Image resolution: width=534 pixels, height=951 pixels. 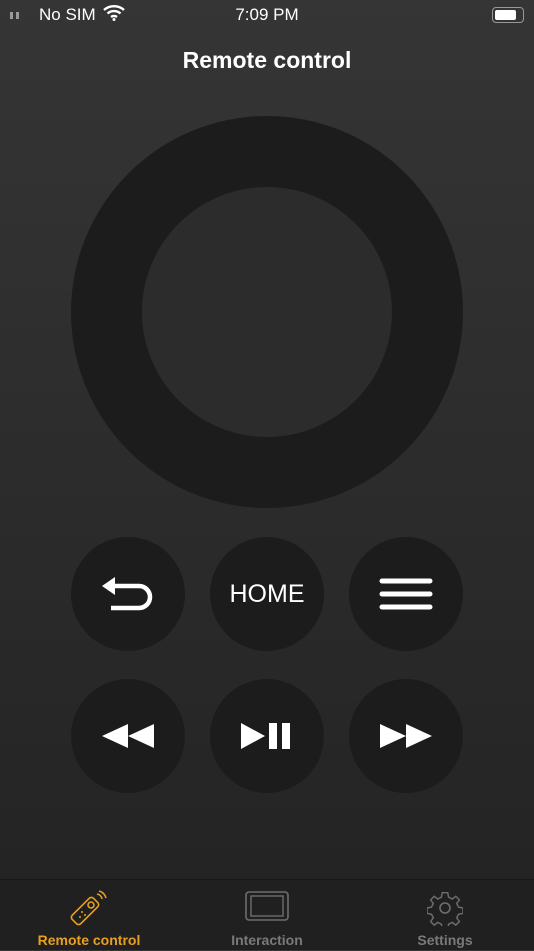 I want to click on home-button: HOME, so click(x=267, y=594).